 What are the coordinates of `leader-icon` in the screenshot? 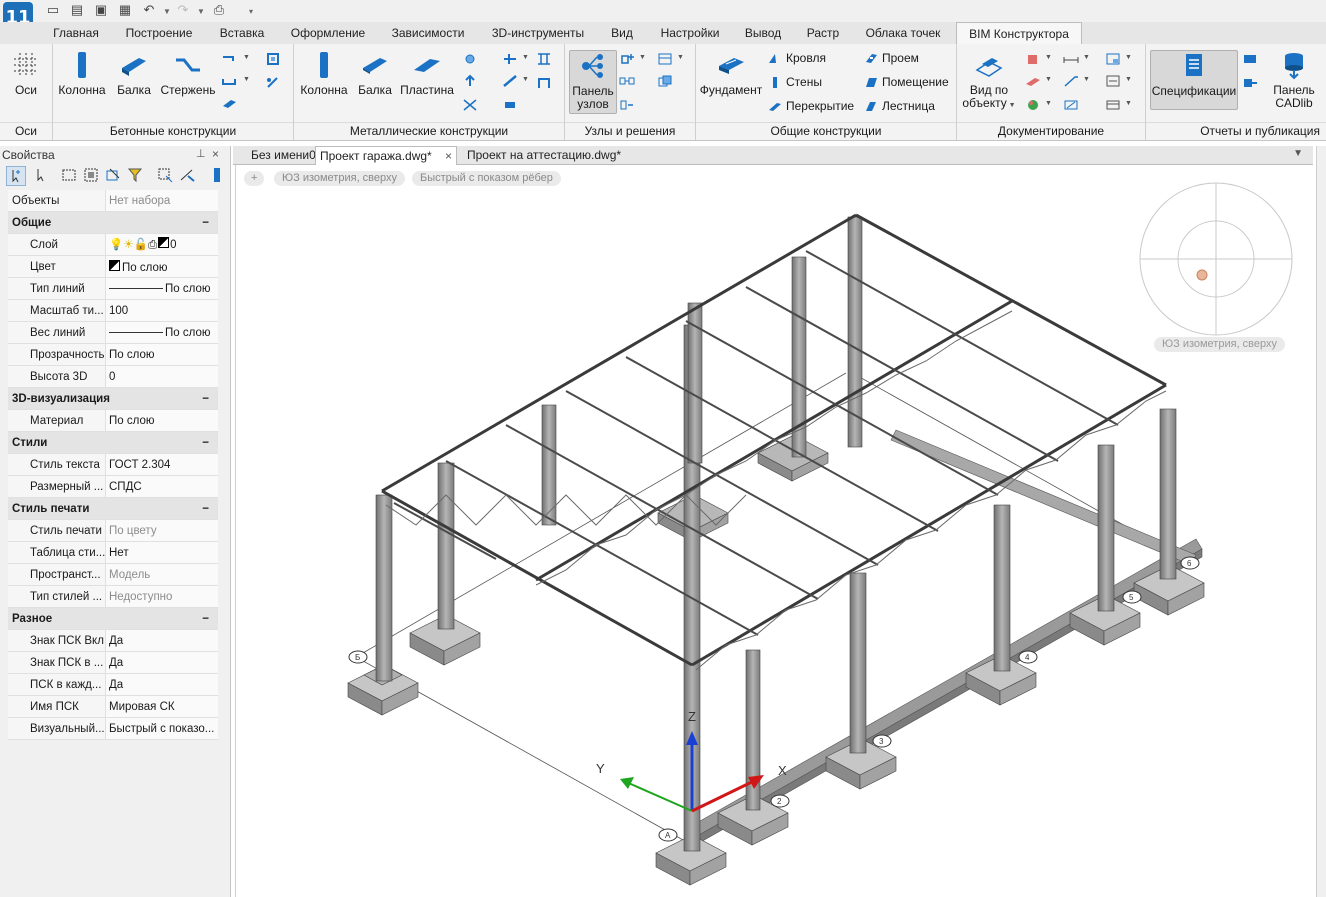 It's located at (1071, 81).